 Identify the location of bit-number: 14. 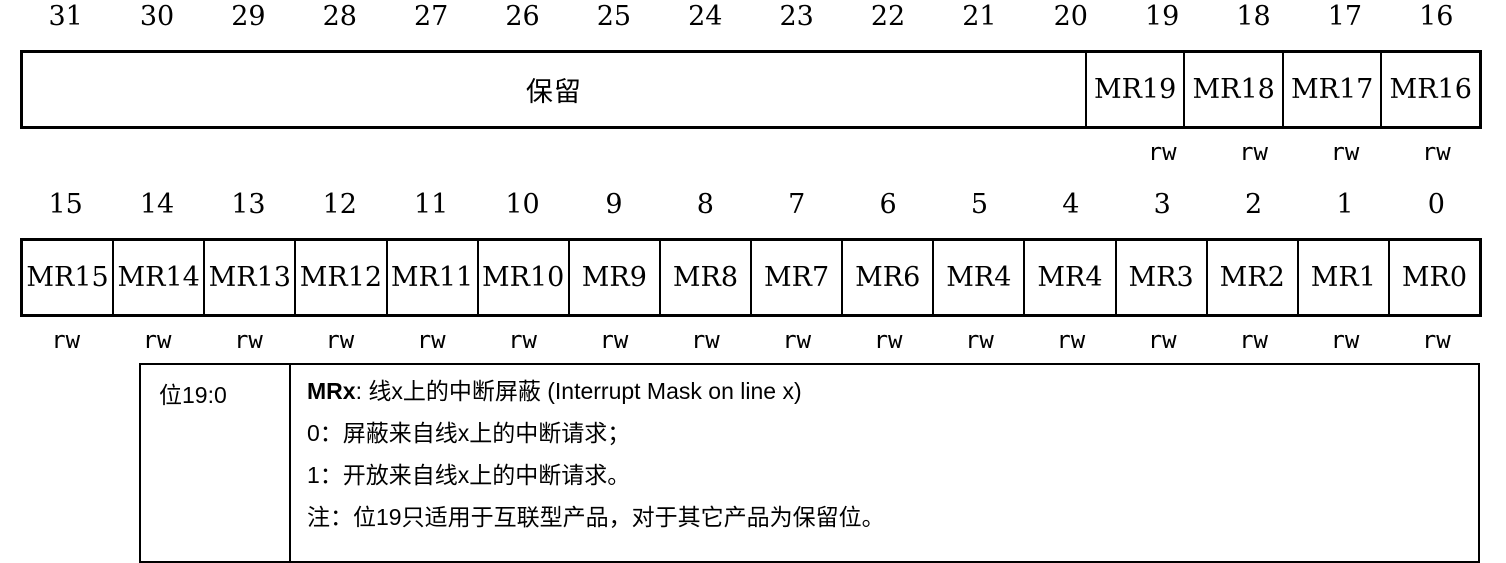
(157, 204).